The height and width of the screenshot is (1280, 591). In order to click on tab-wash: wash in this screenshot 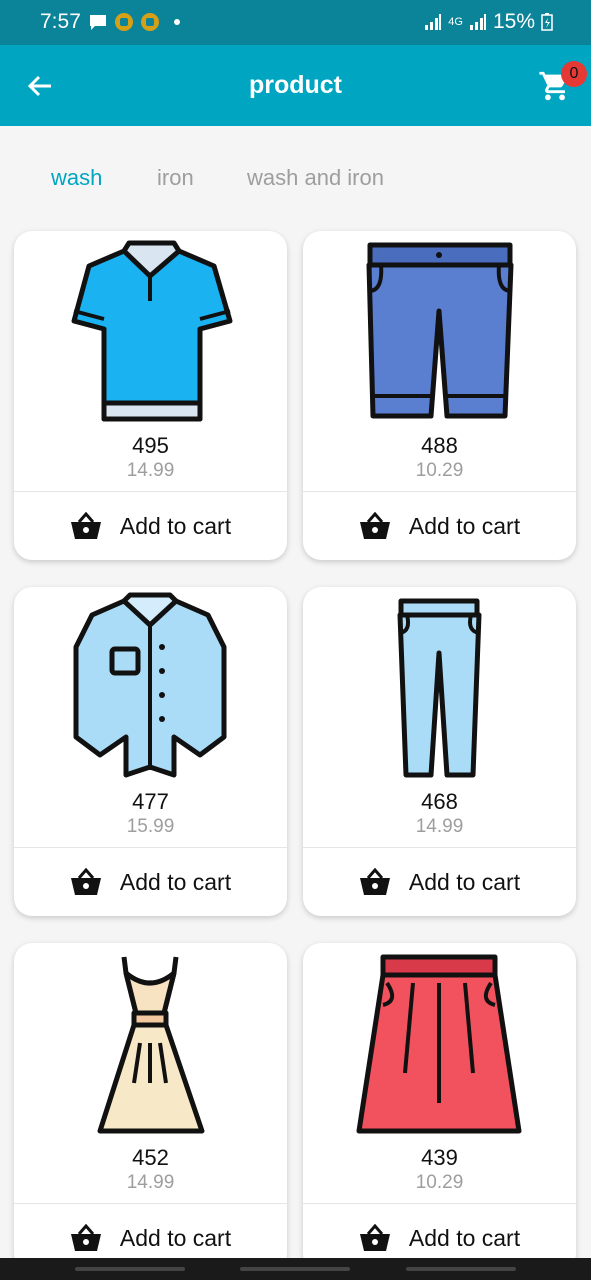, I will do `click(76, 178)`.